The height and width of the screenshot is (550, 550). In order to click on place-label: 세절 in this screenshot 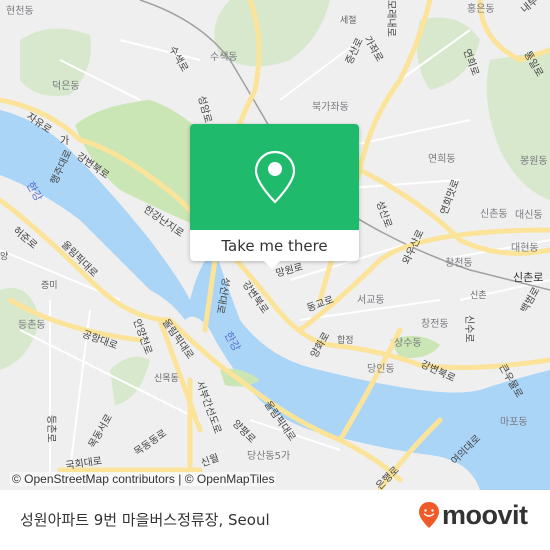, I will do `click(348, 21)`.